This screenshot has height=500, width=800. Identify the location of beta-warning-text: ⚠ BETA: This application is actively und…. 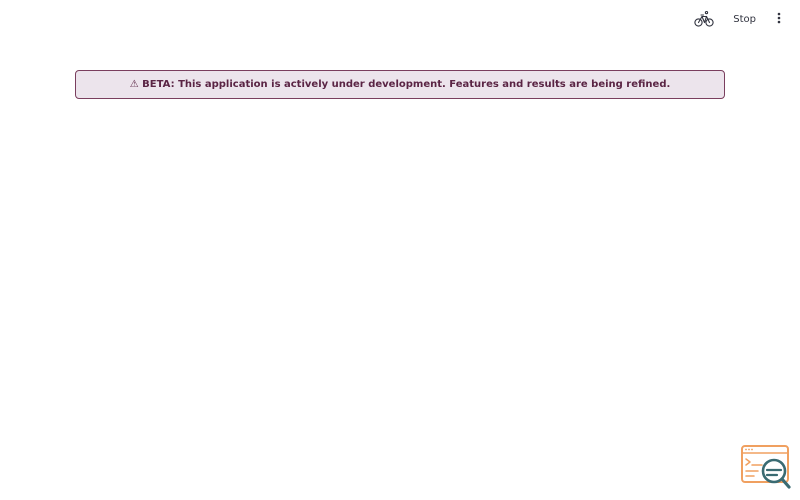
(400, 84).